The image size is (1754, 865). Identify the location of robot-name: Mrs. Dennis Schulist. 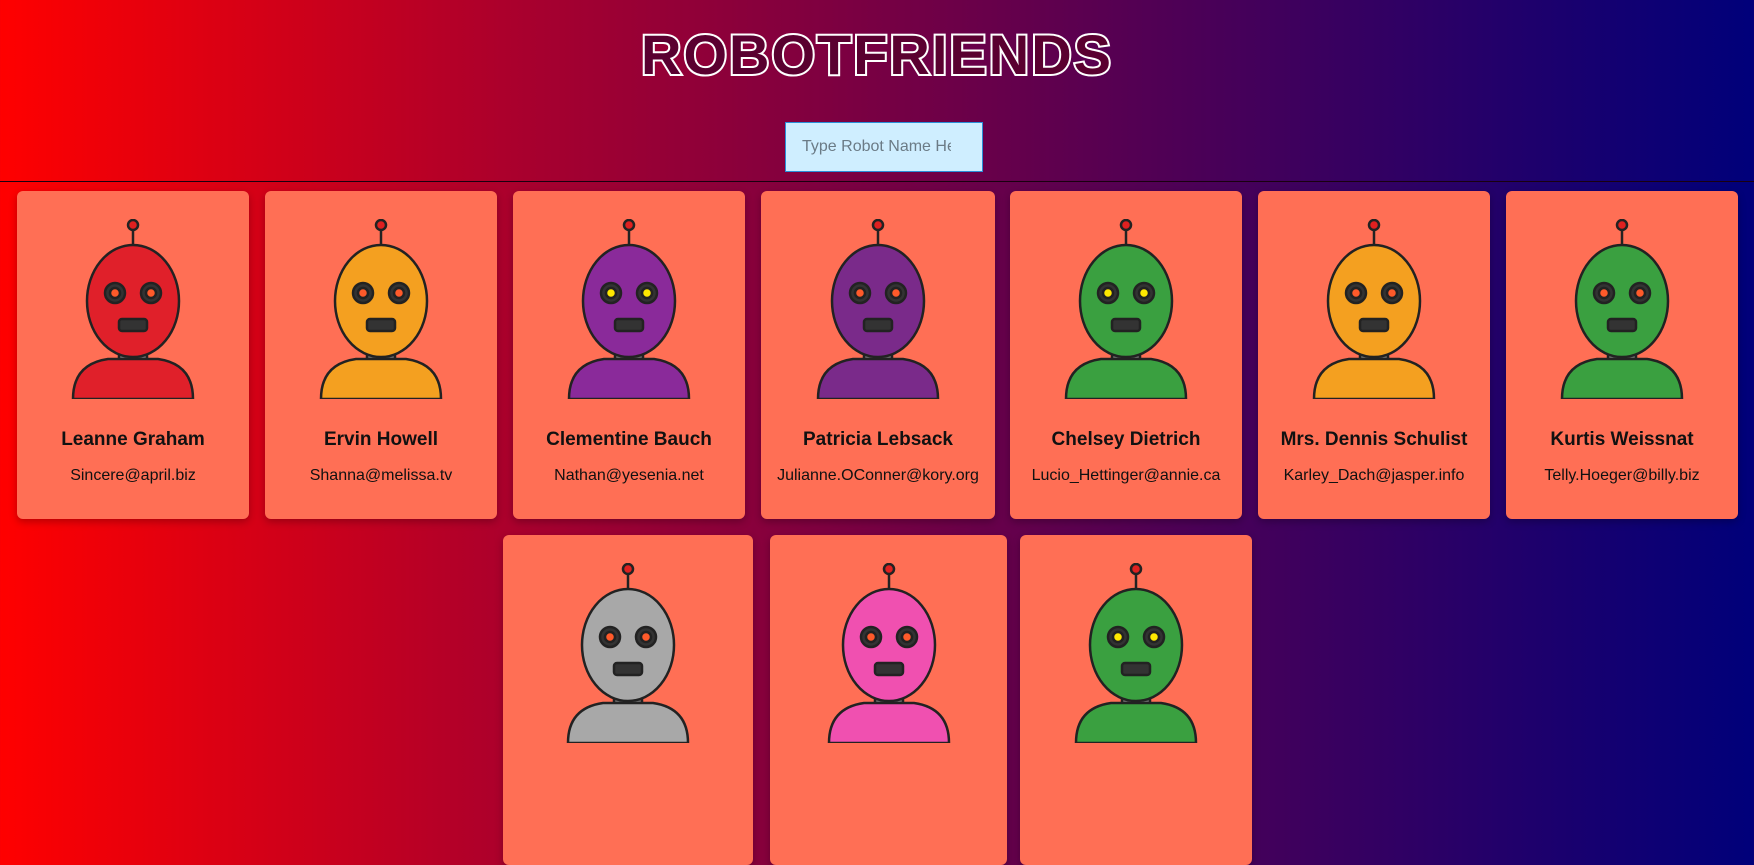
(1374, 439).